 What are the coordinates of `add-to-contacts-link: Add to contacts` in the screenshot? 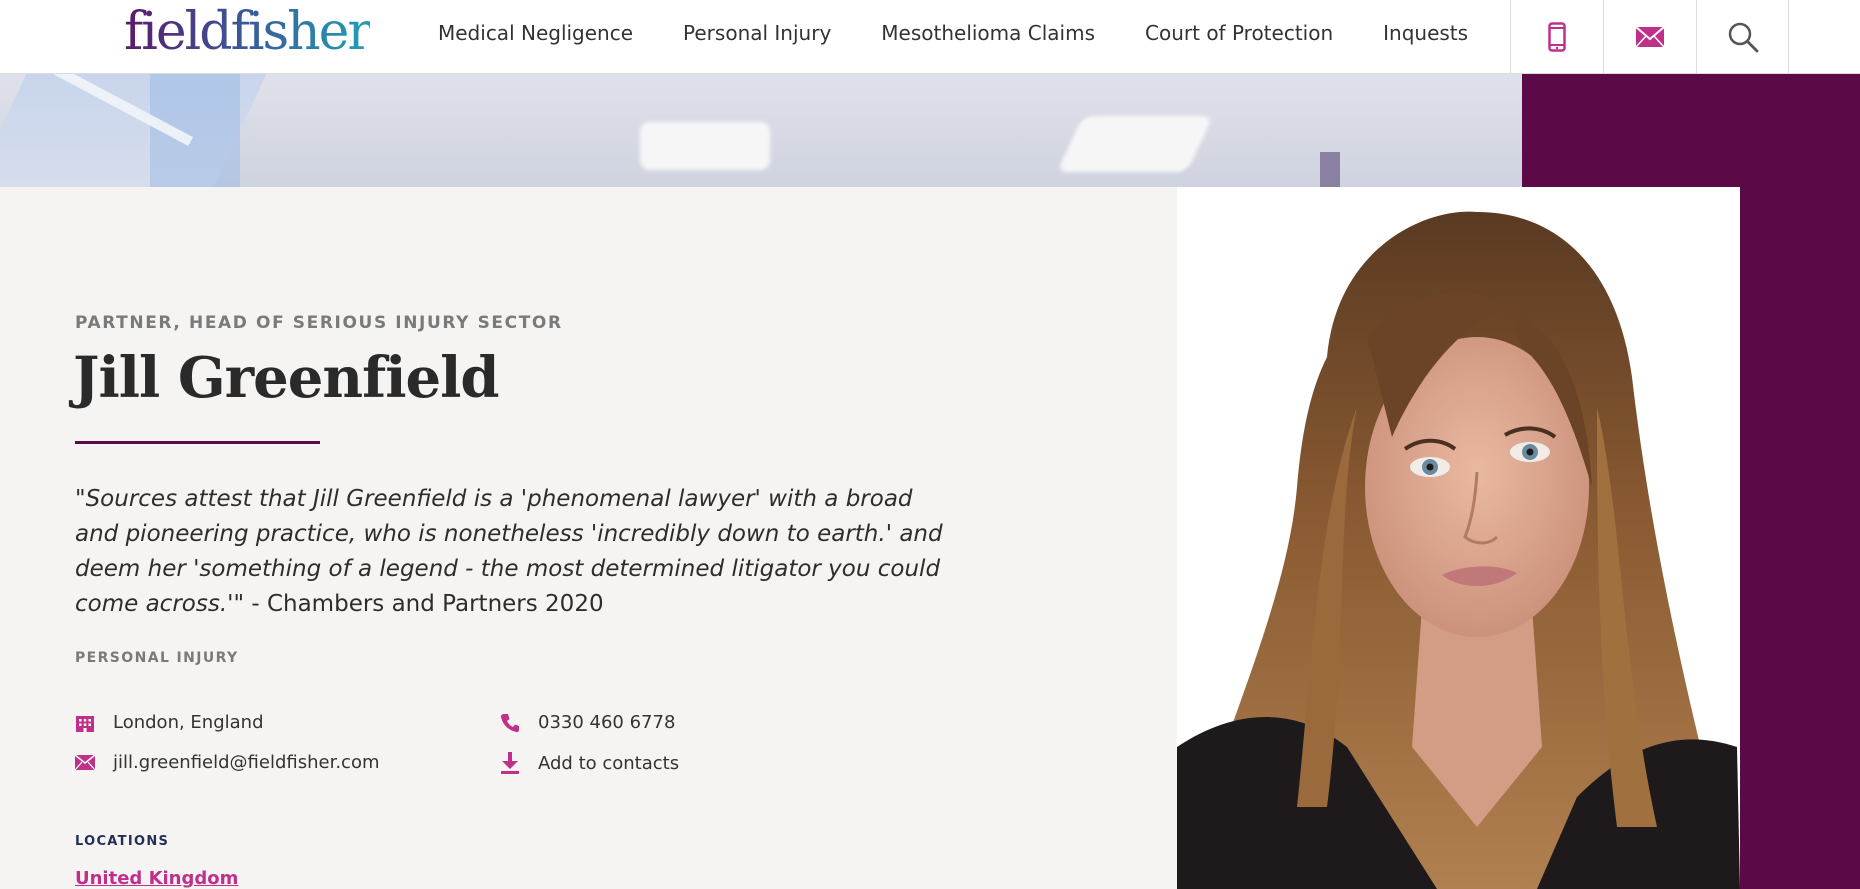 It's located at (589, 763).